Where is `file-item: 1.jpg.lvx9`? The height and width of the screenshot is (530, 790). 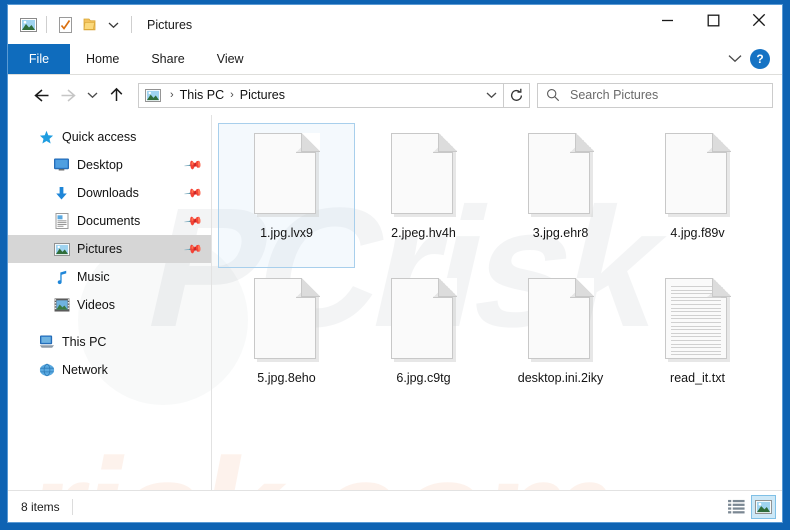 file-item: 1.jpg.lvx9 is located at coordinates (286, 195).